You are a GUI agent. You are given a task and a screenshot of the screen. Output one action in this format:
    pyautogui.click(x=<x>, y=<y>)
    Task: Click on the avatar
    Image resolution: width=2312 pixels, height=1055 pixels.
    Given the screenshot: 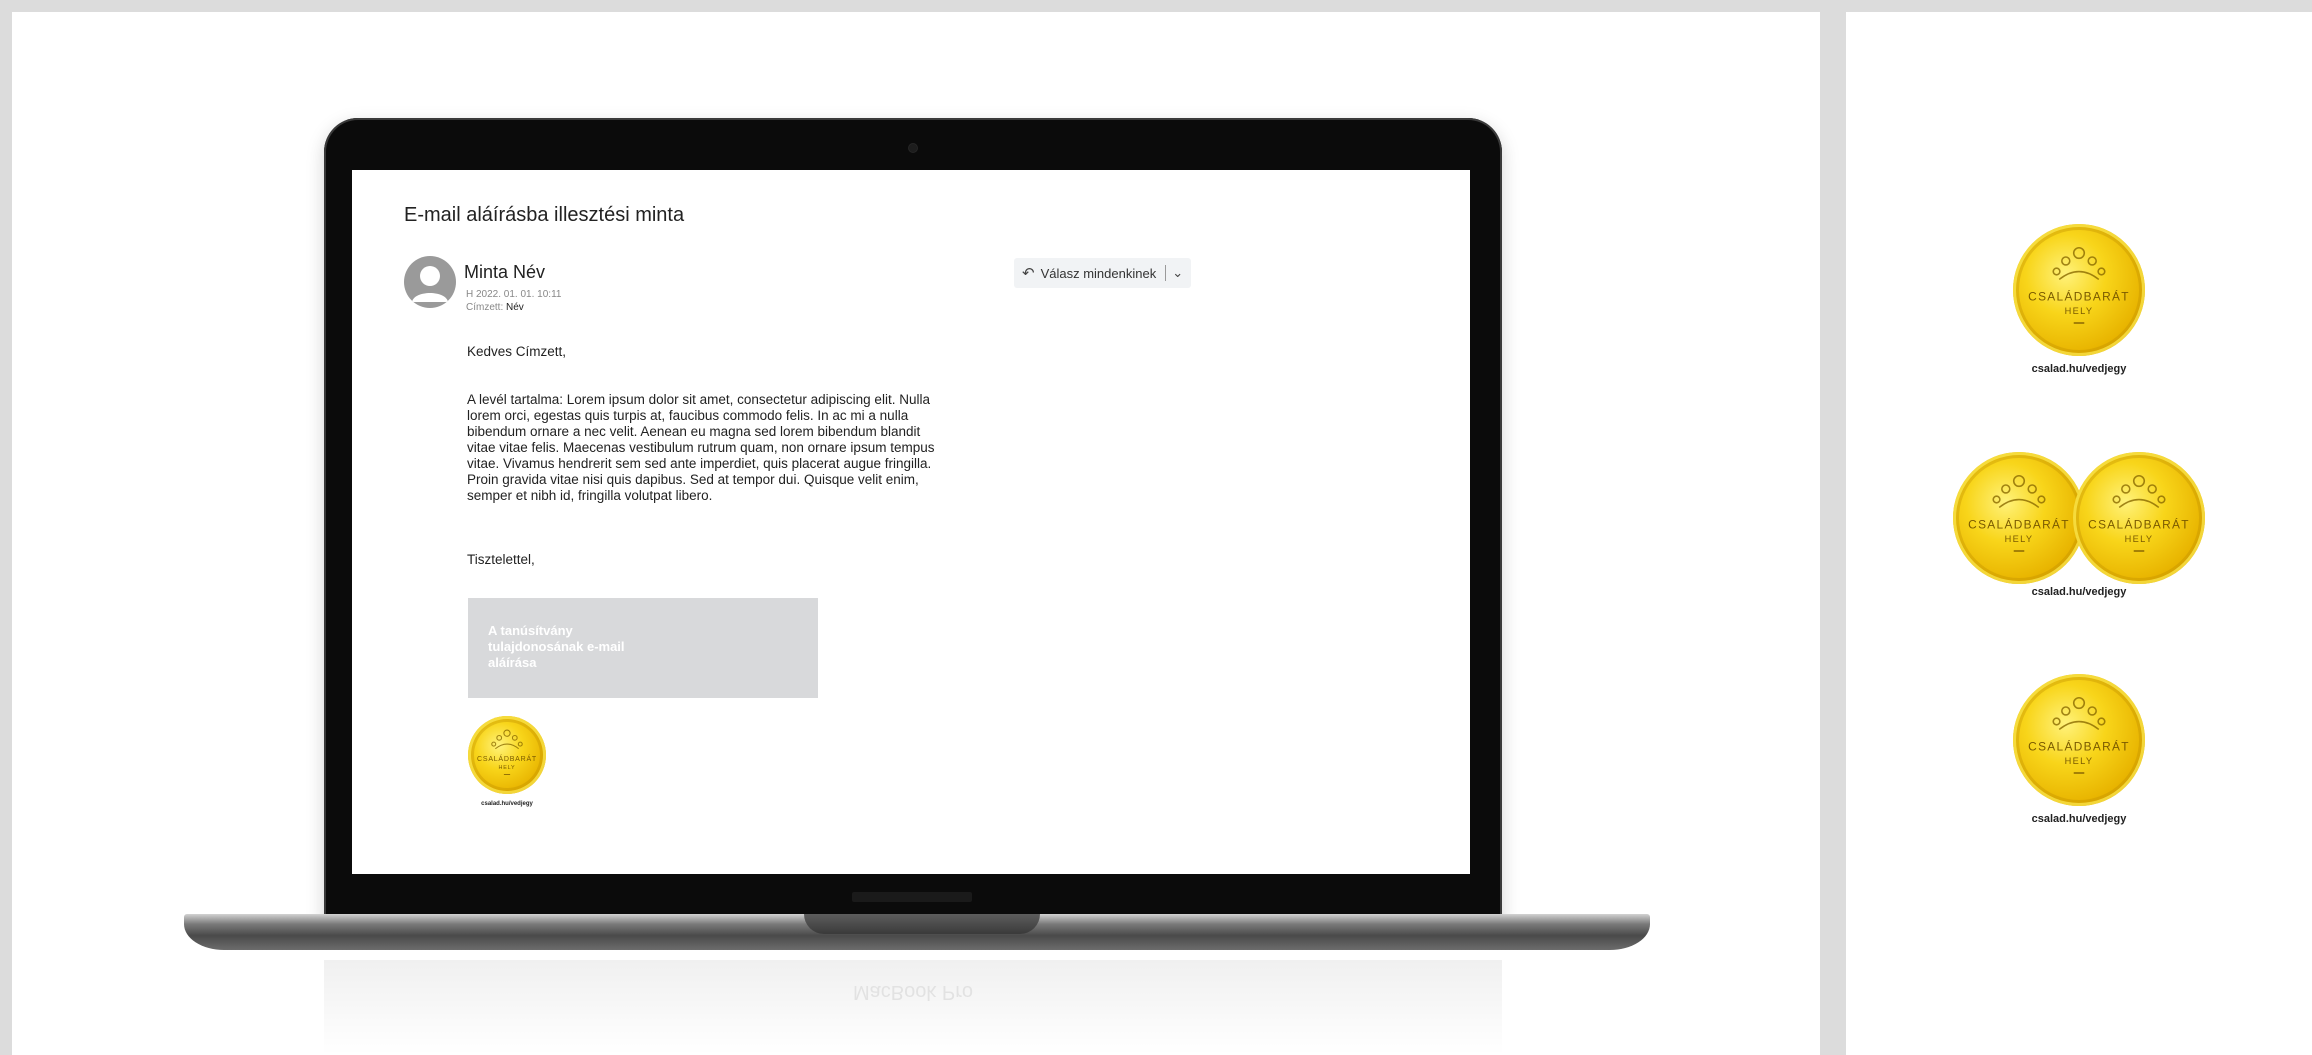 What is the action you would take?
    pyautogui.click(x=430, y=282)
    